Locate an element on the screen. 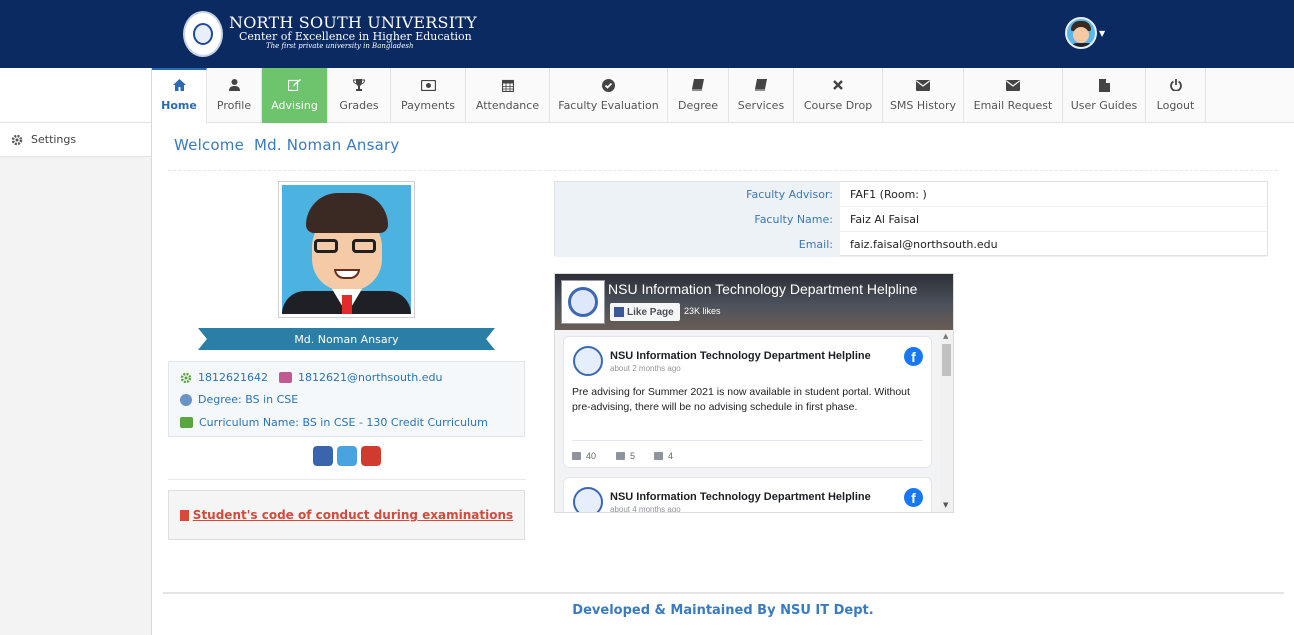 Image resolution: width=1294 pixels, height=635 pixels. page-title: Welcome Md. Noman Ansary is located at coordinates (286, 145).